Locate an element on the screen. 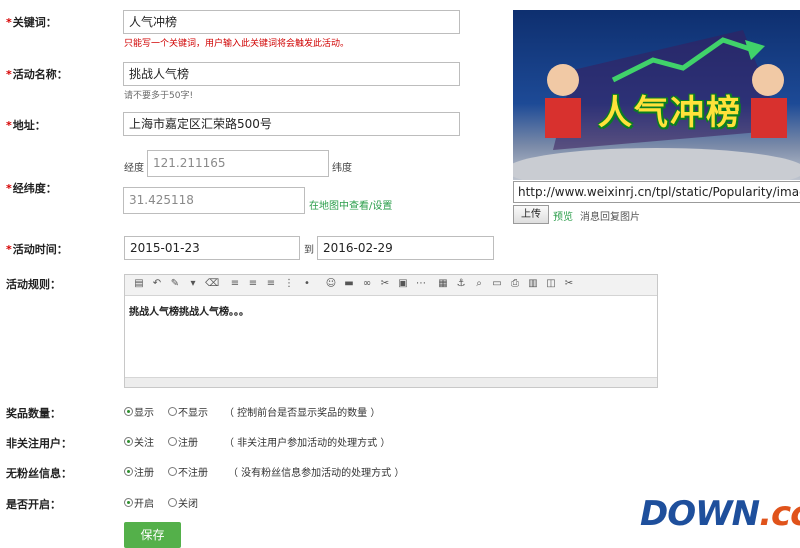 This screenshot has width=800, height=548. activity-name-hint: 请不要多于50字! is located at coordinates (159, 96).